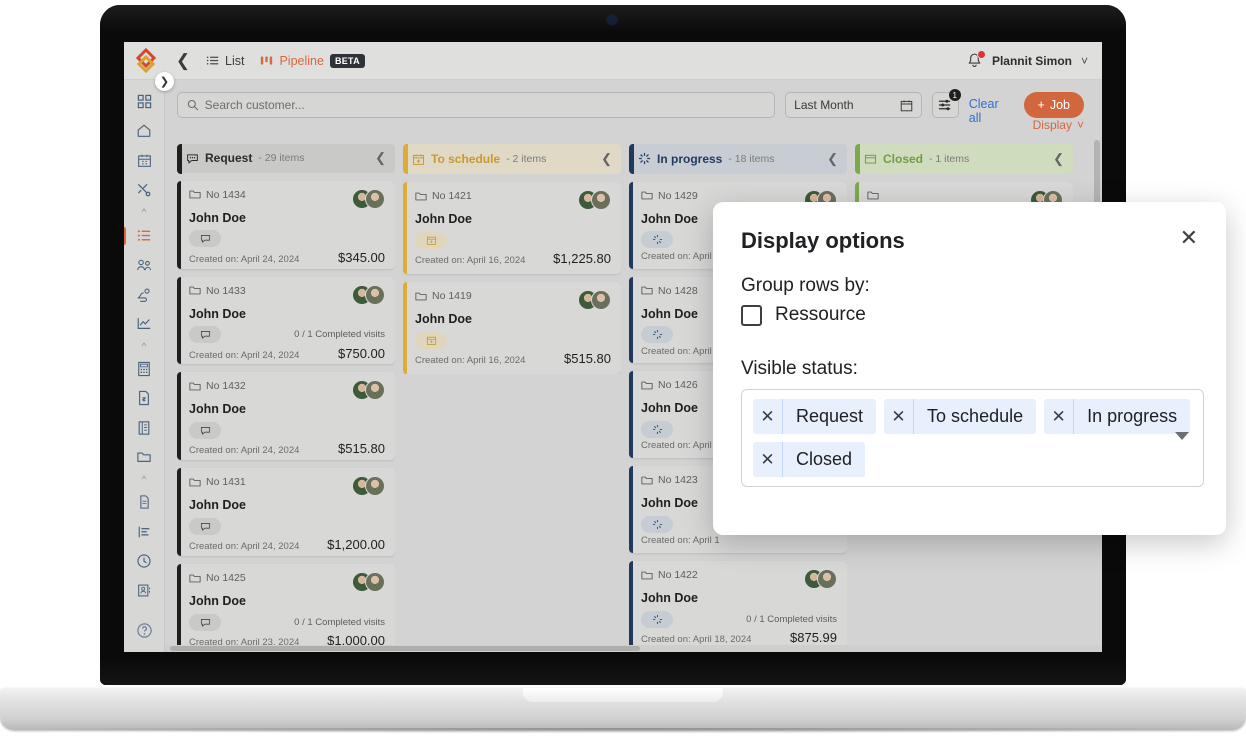 The width and height of the screenshot is (1246, 737). Describe the element at coordinates (875, 195) in the screenshot. I see `card-number-row` at that location.